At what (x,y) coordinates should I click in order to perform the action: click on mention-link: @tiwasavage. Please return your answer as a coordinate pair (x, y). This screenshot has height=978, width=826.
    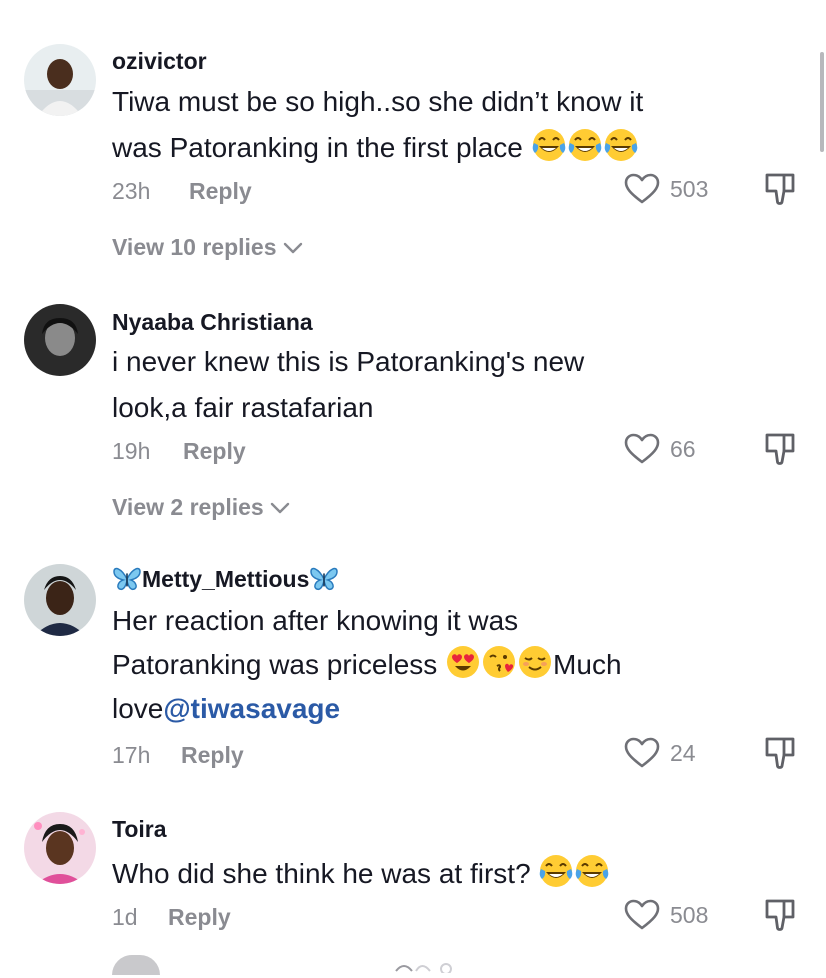
    Looking at the image, I should click on (251, 708).